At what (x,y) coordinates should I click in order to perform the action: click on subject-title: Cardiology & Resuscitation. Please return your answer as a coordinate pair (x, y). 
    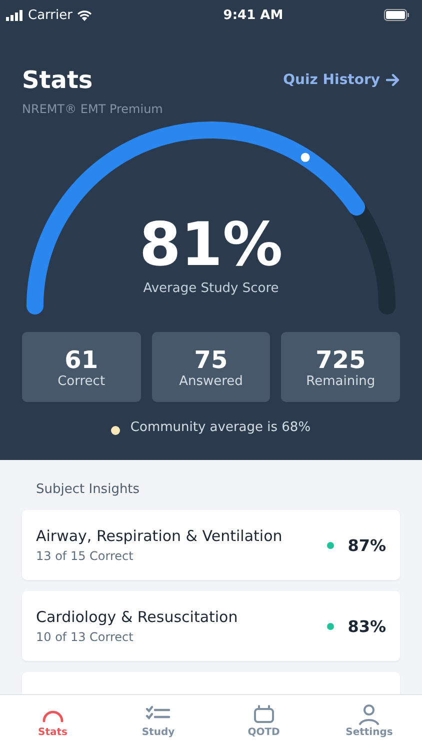
    Looking at the image, I should click on (137, 617).